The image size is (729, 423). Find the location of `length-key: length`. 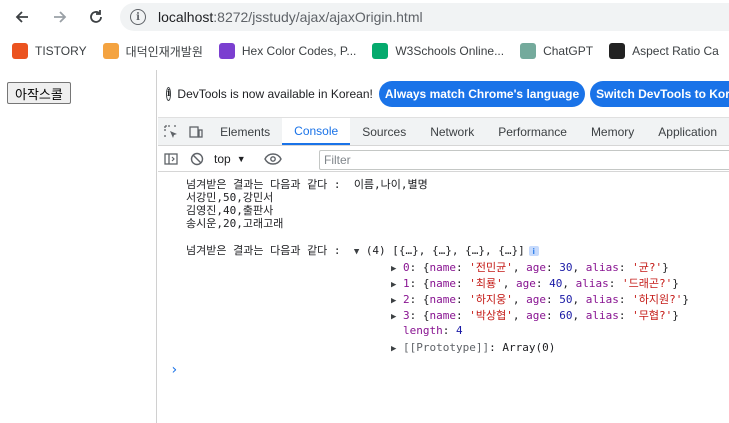

length-key: length is located at coordinates (423, 330).